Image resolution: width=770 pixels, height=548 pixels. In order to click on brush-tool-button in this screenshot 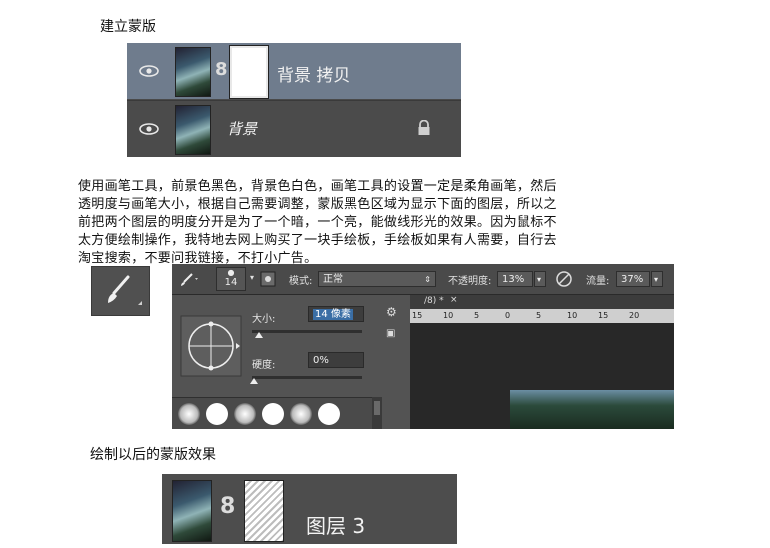, I will do `click(120, 291)`.